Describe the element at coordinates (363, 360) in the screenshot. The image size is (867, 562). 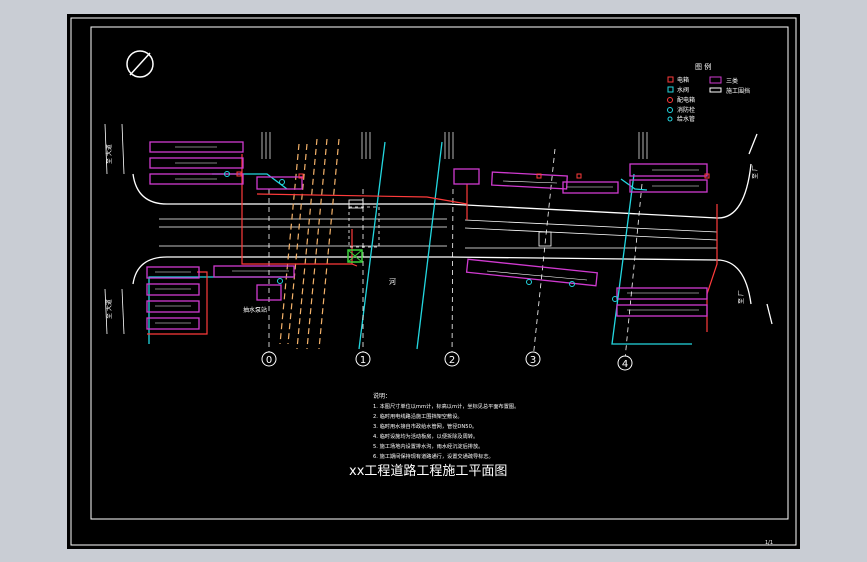
I see `axis-label: 1` at that location.